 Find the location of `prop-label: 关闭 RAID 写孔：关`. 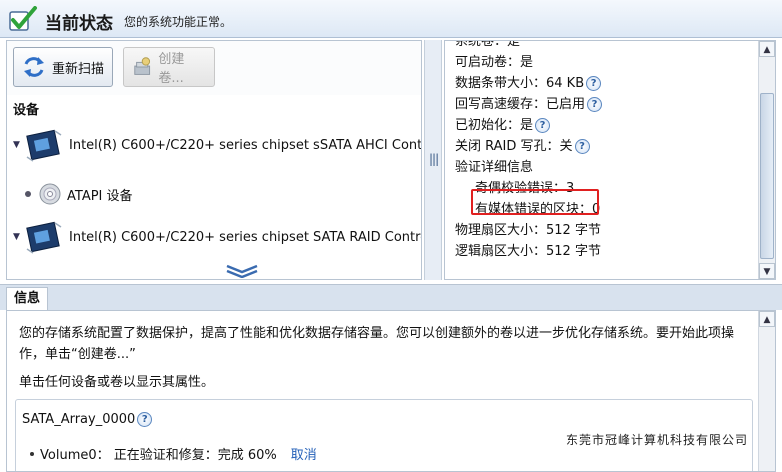

prop-label: 关闭 RAID 写孔：关 is located at coordinates (514, 146).